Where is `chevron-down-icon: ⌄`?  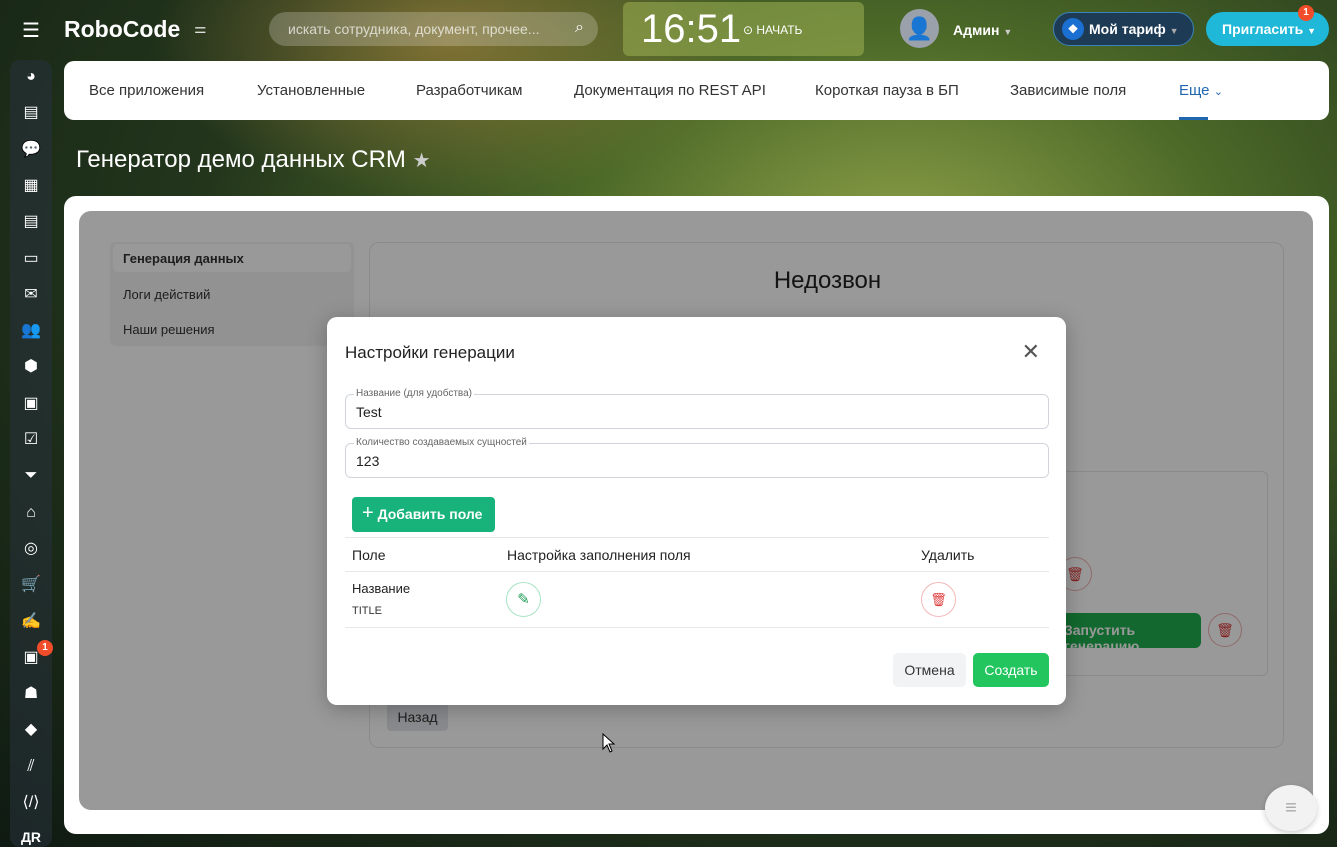
chevron-down-icon: ⌄ is located at coordinates (1218, 92).